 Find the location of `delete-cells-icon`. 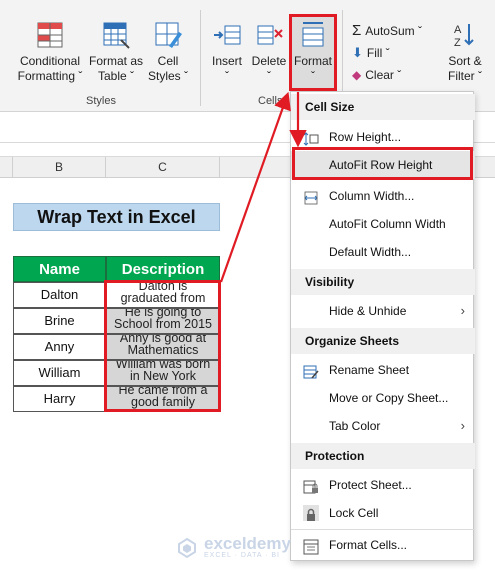

delete-cells-icon is located at coordinates (269, 35).